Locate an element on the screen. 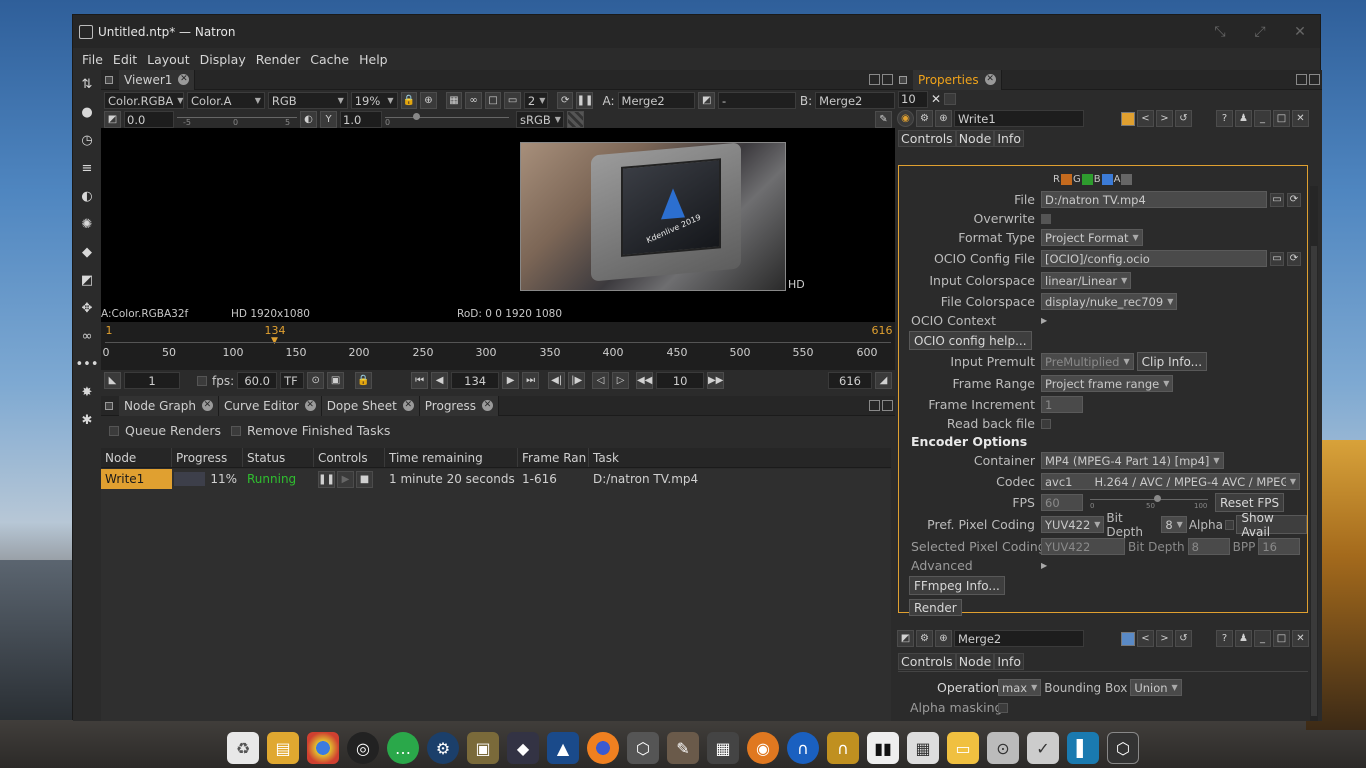 The width and height of the screenshot is (1366, 768). channel-r-checkbox is located at coordinates (1066, 179).